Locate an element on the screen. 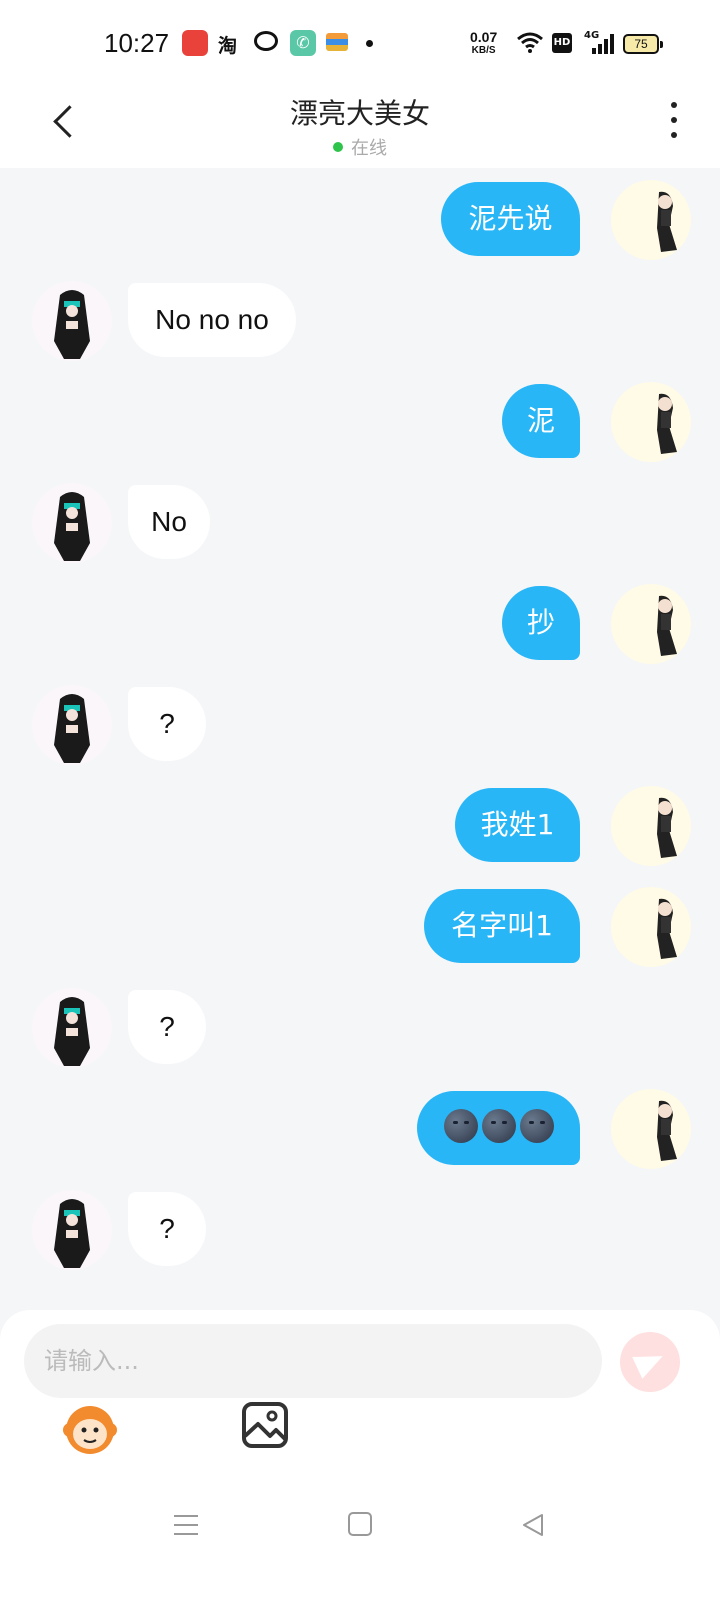  image-icon is located at coordinates (265, 1425).